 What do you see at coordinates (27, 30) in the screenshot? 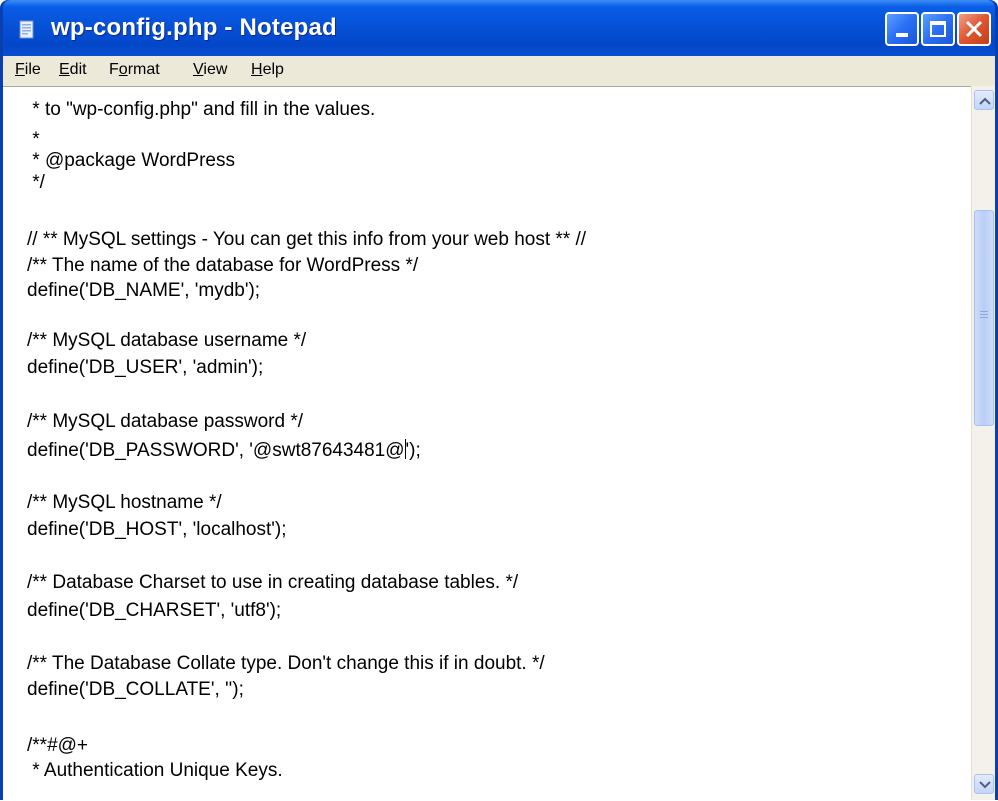
I see `notepad-icon` at bounding box center [27, 30].